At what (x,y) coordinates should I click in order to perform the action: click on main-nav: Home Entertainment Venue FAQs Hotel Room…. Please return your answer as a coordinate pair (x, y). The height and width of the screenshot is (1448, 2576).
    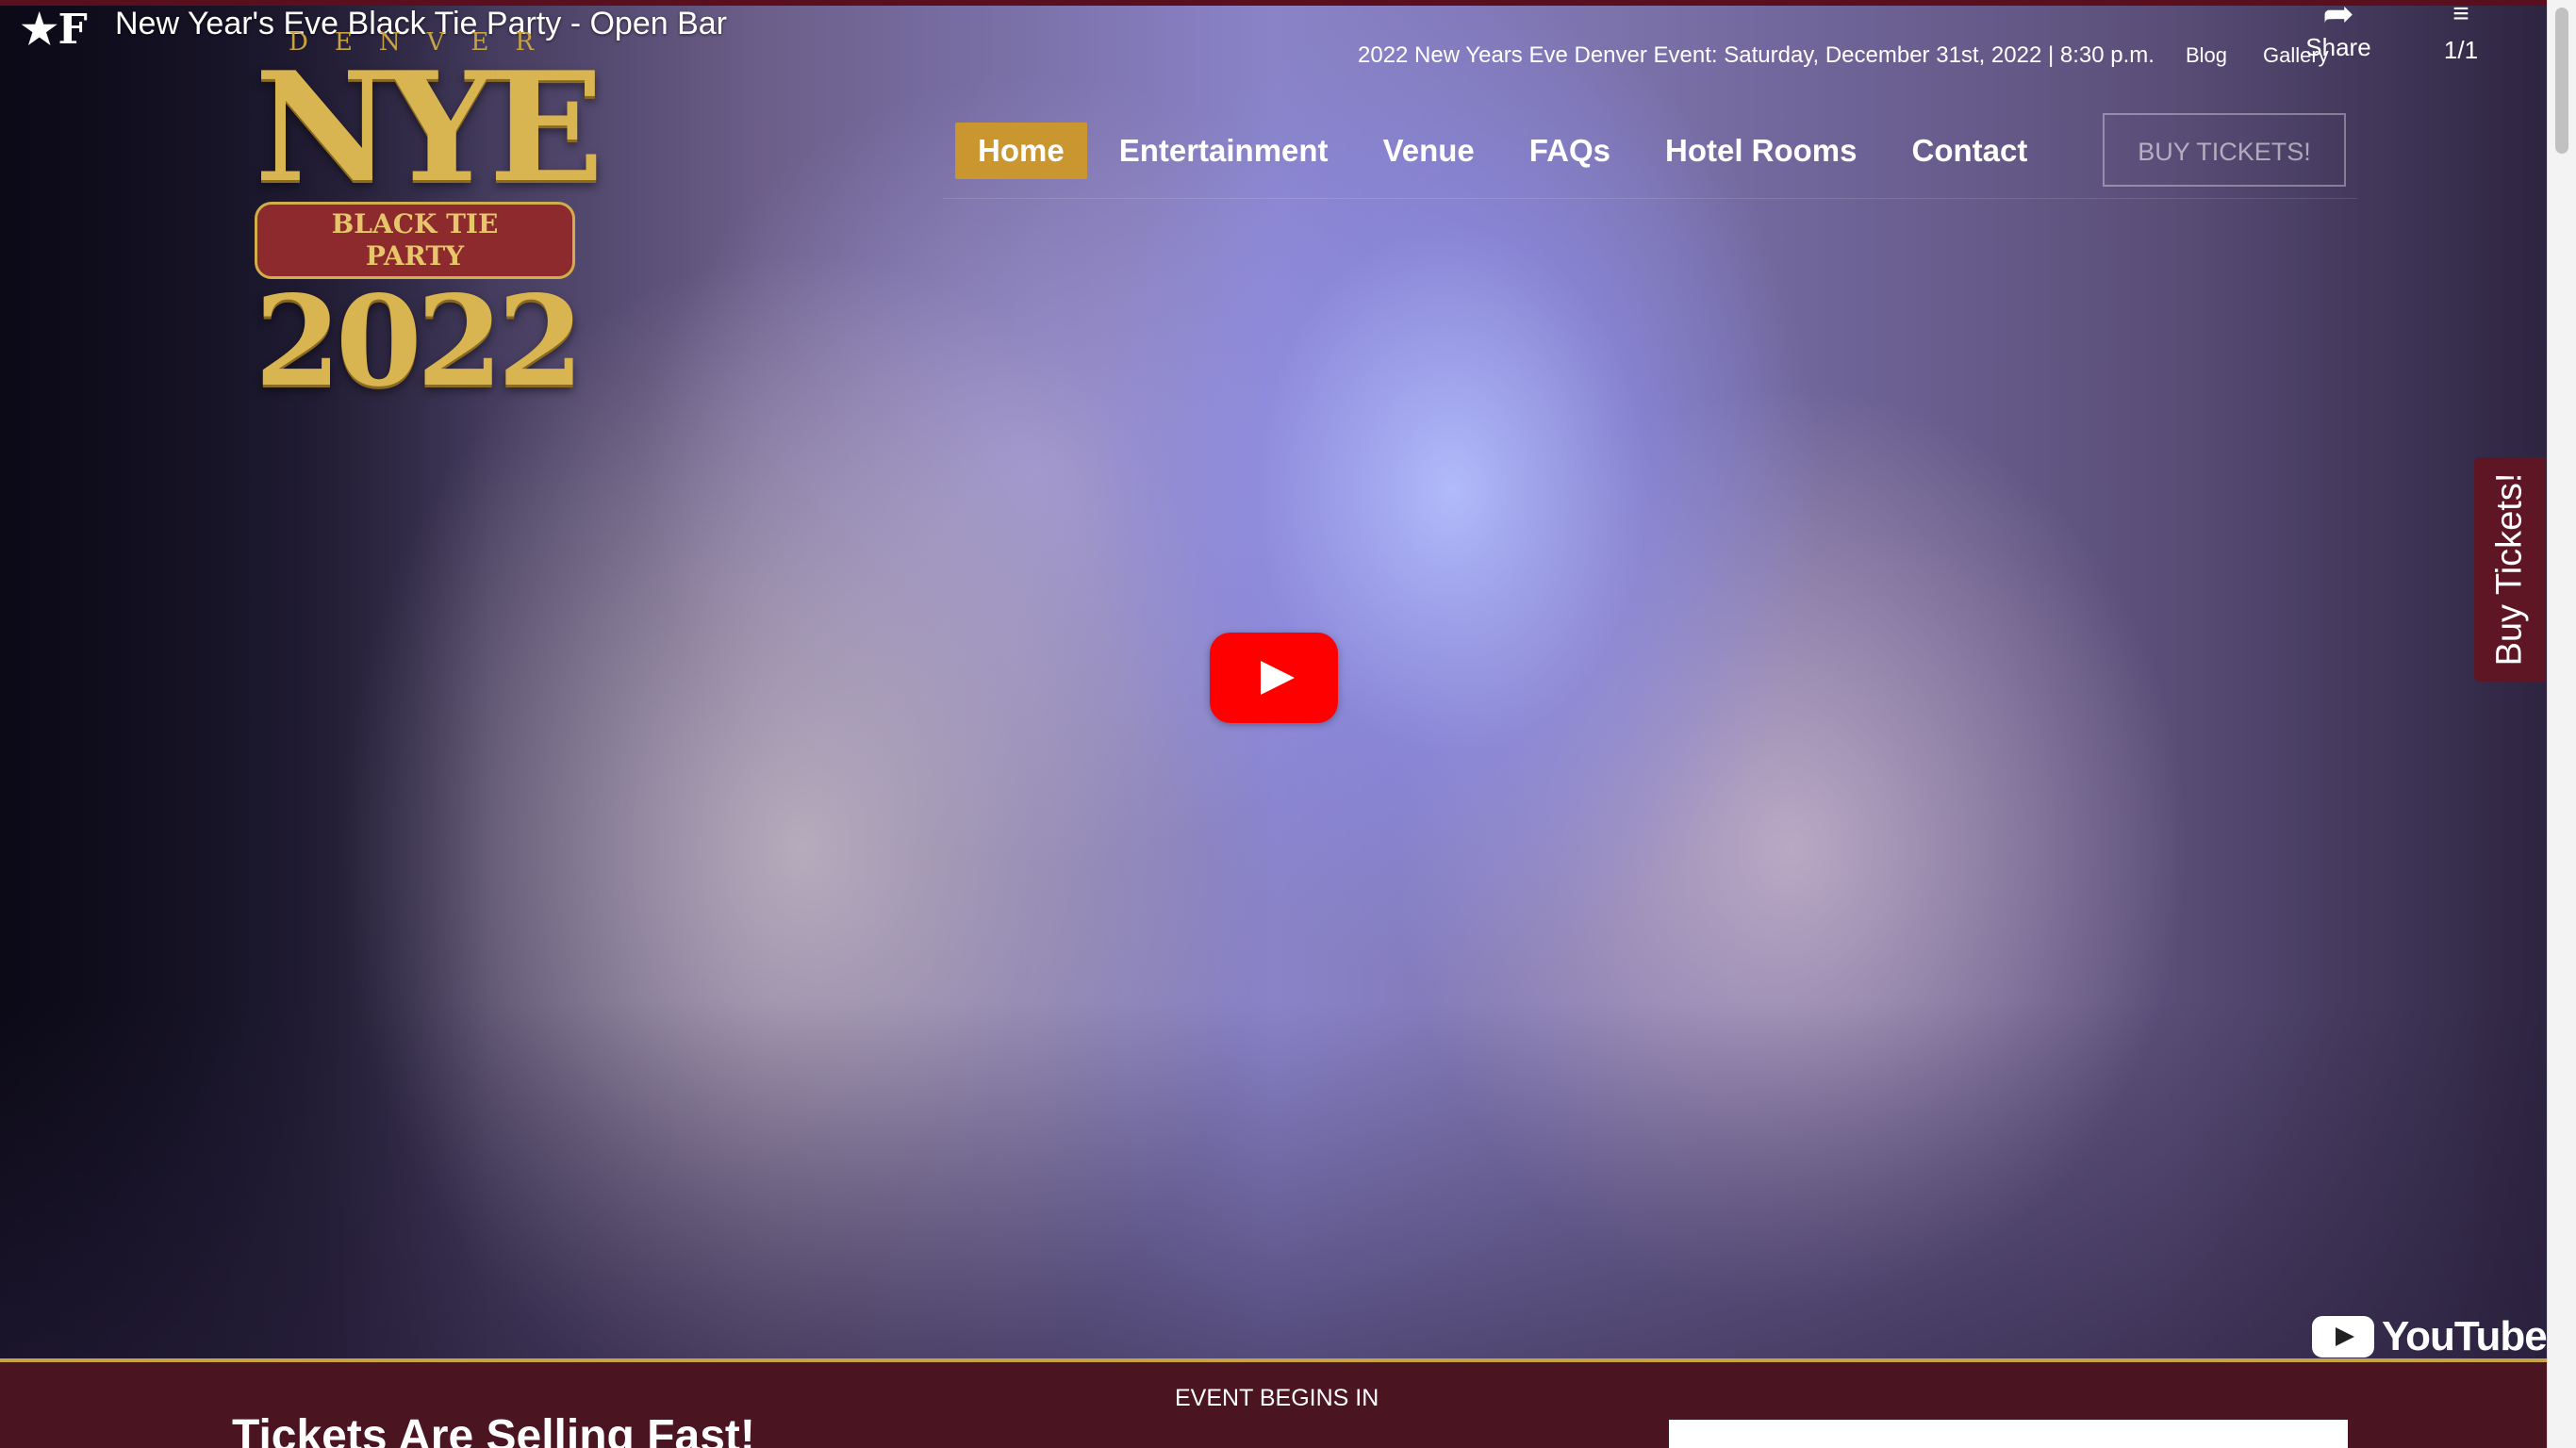
    Looking at the image, I should click on (1507, 151).